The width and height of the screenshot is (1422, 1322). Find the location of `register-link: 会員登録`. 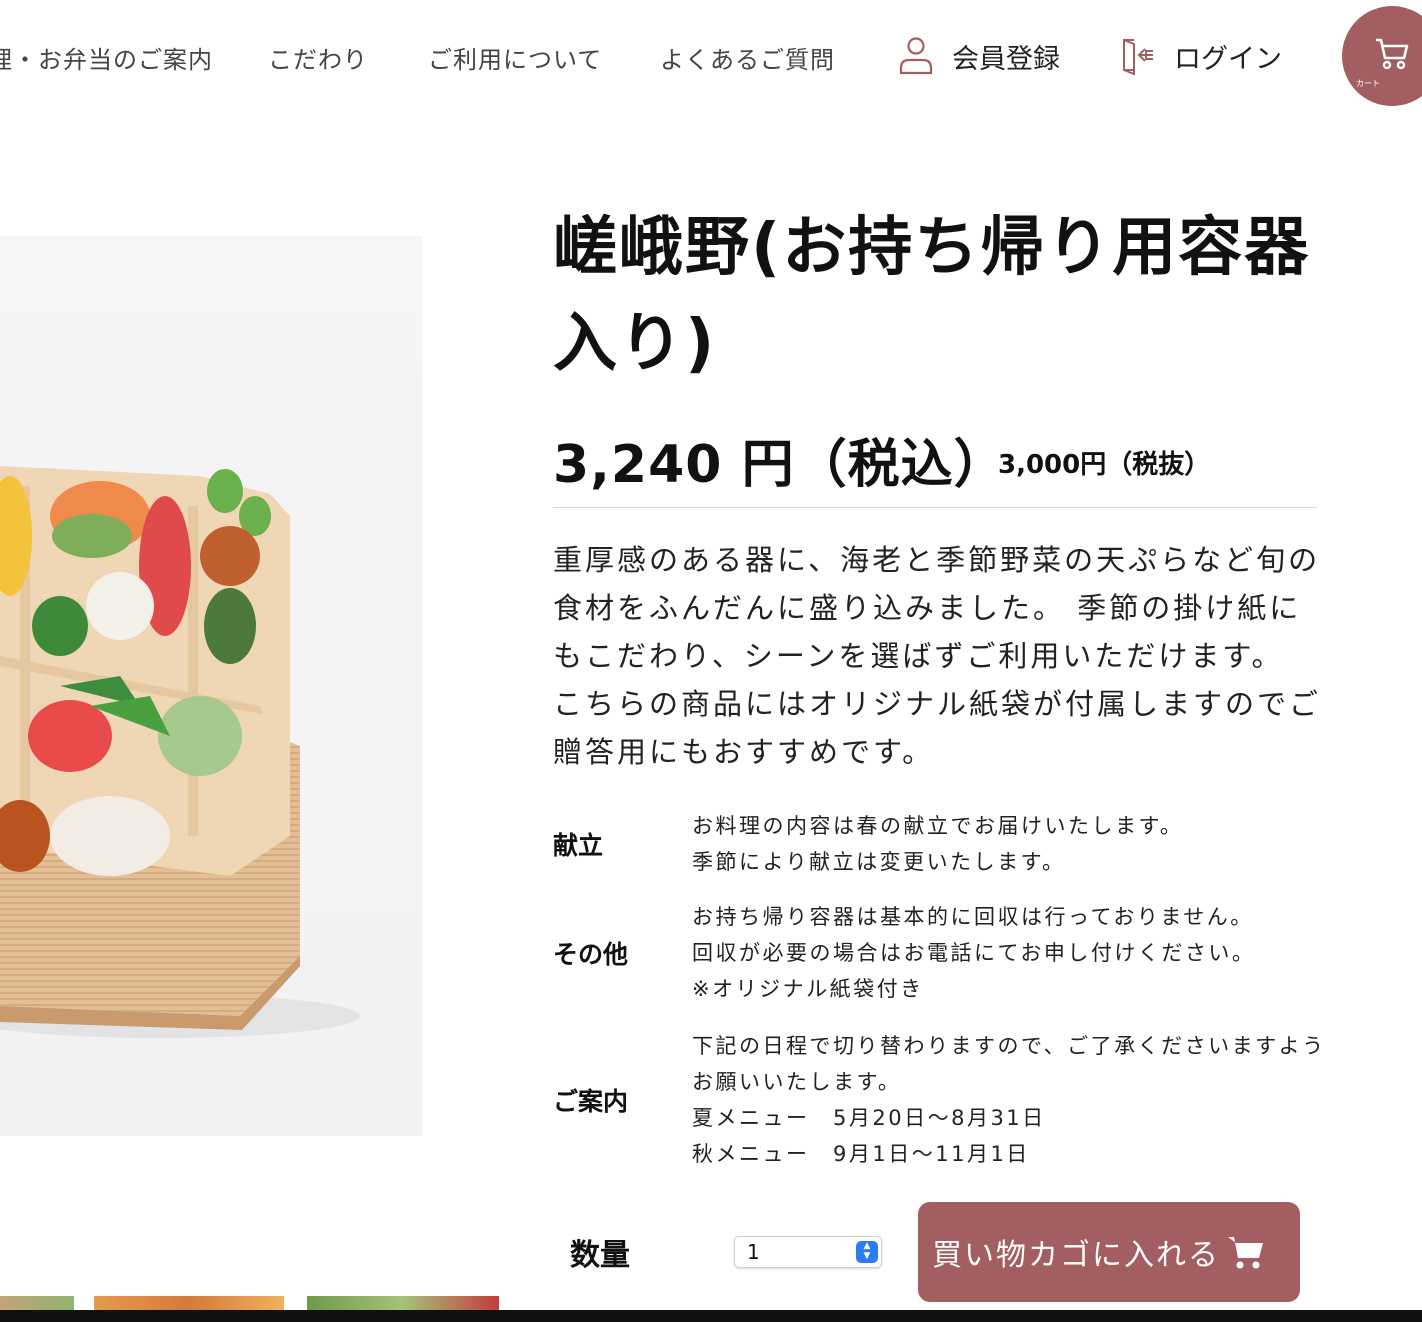

register-link: 会員登録 is located at coordinates (979, 56).